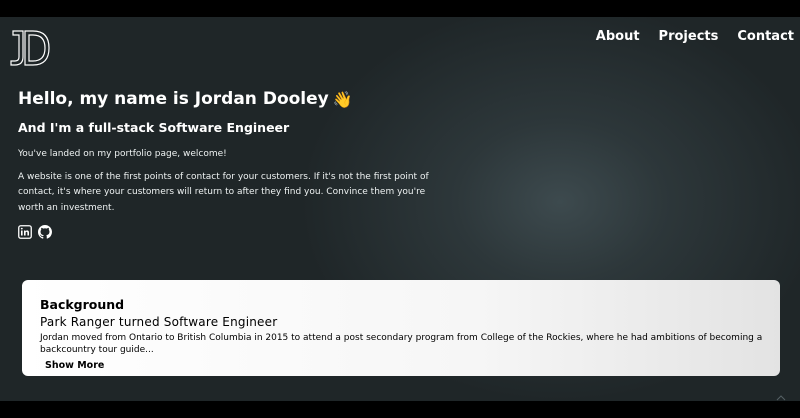 This screenshot has width=800, height=418. What do you see at coordinates (618, 36) in the screenshot?
I see `nav-about: About` at bounding box center [618, 36].